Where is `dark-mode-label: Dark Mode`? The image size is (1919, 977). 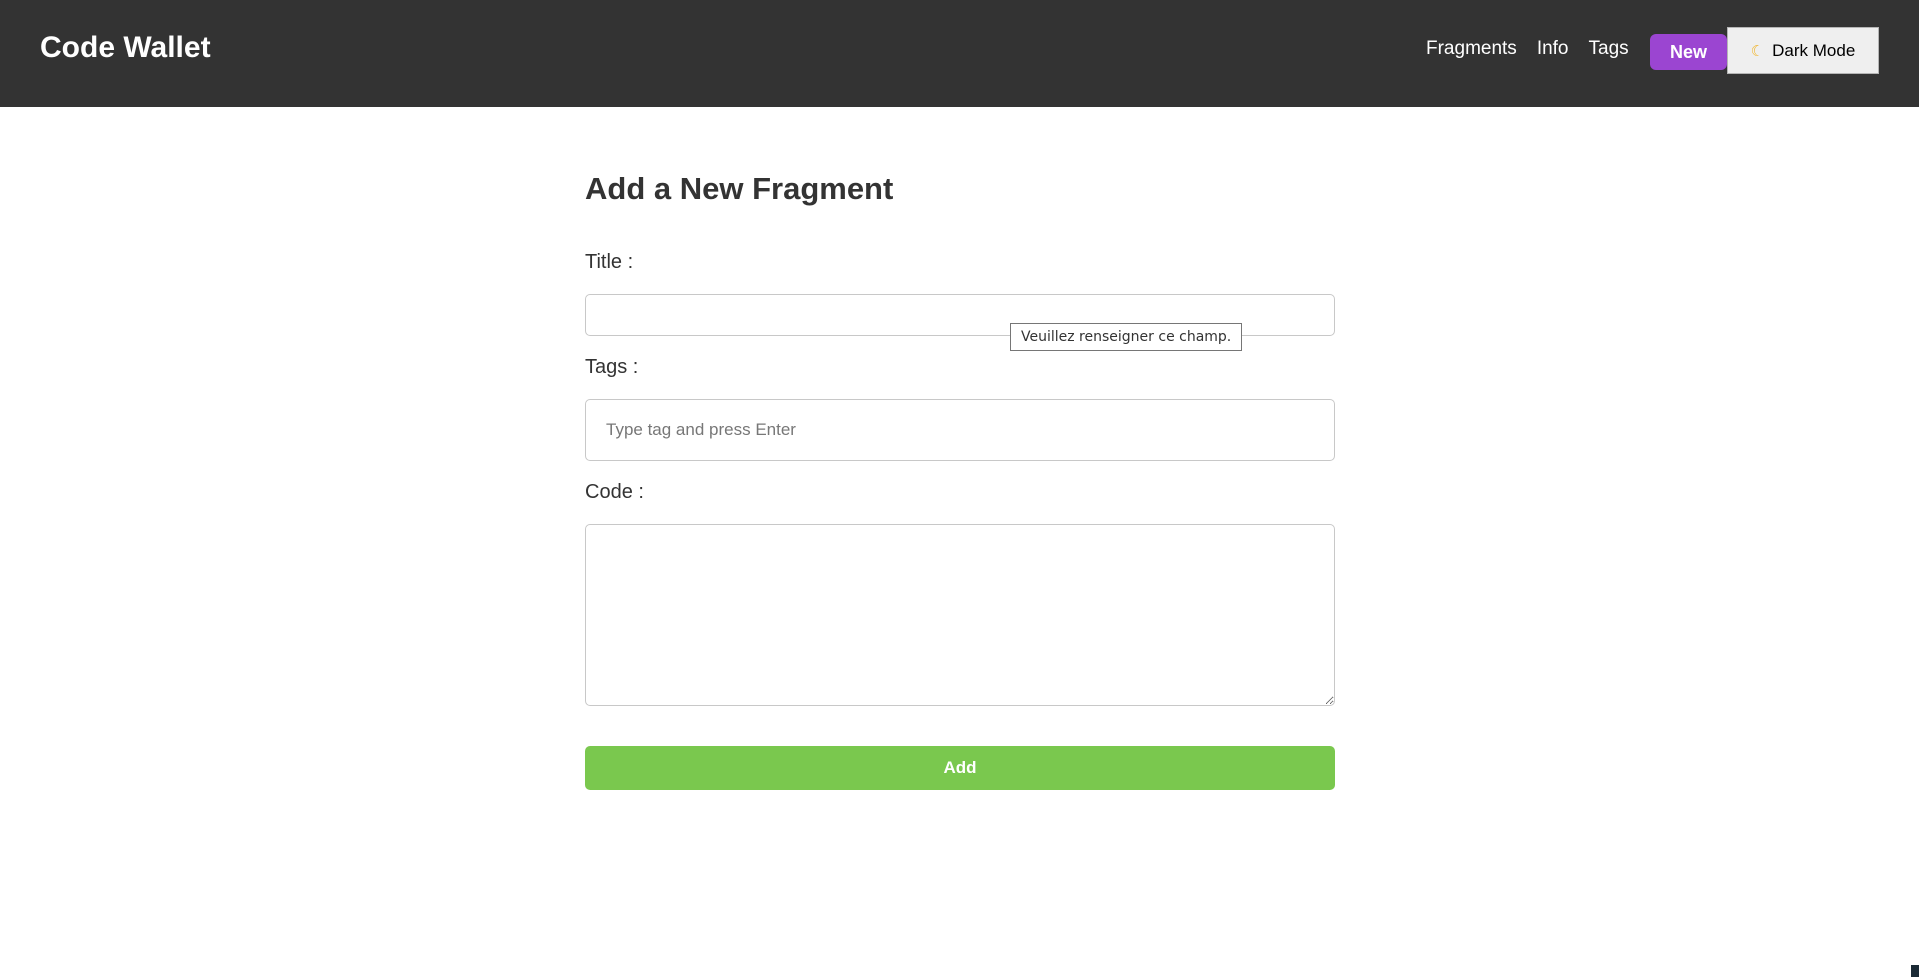 dark-mode-label: Dark Mode is located at coordinates (1814, 50).